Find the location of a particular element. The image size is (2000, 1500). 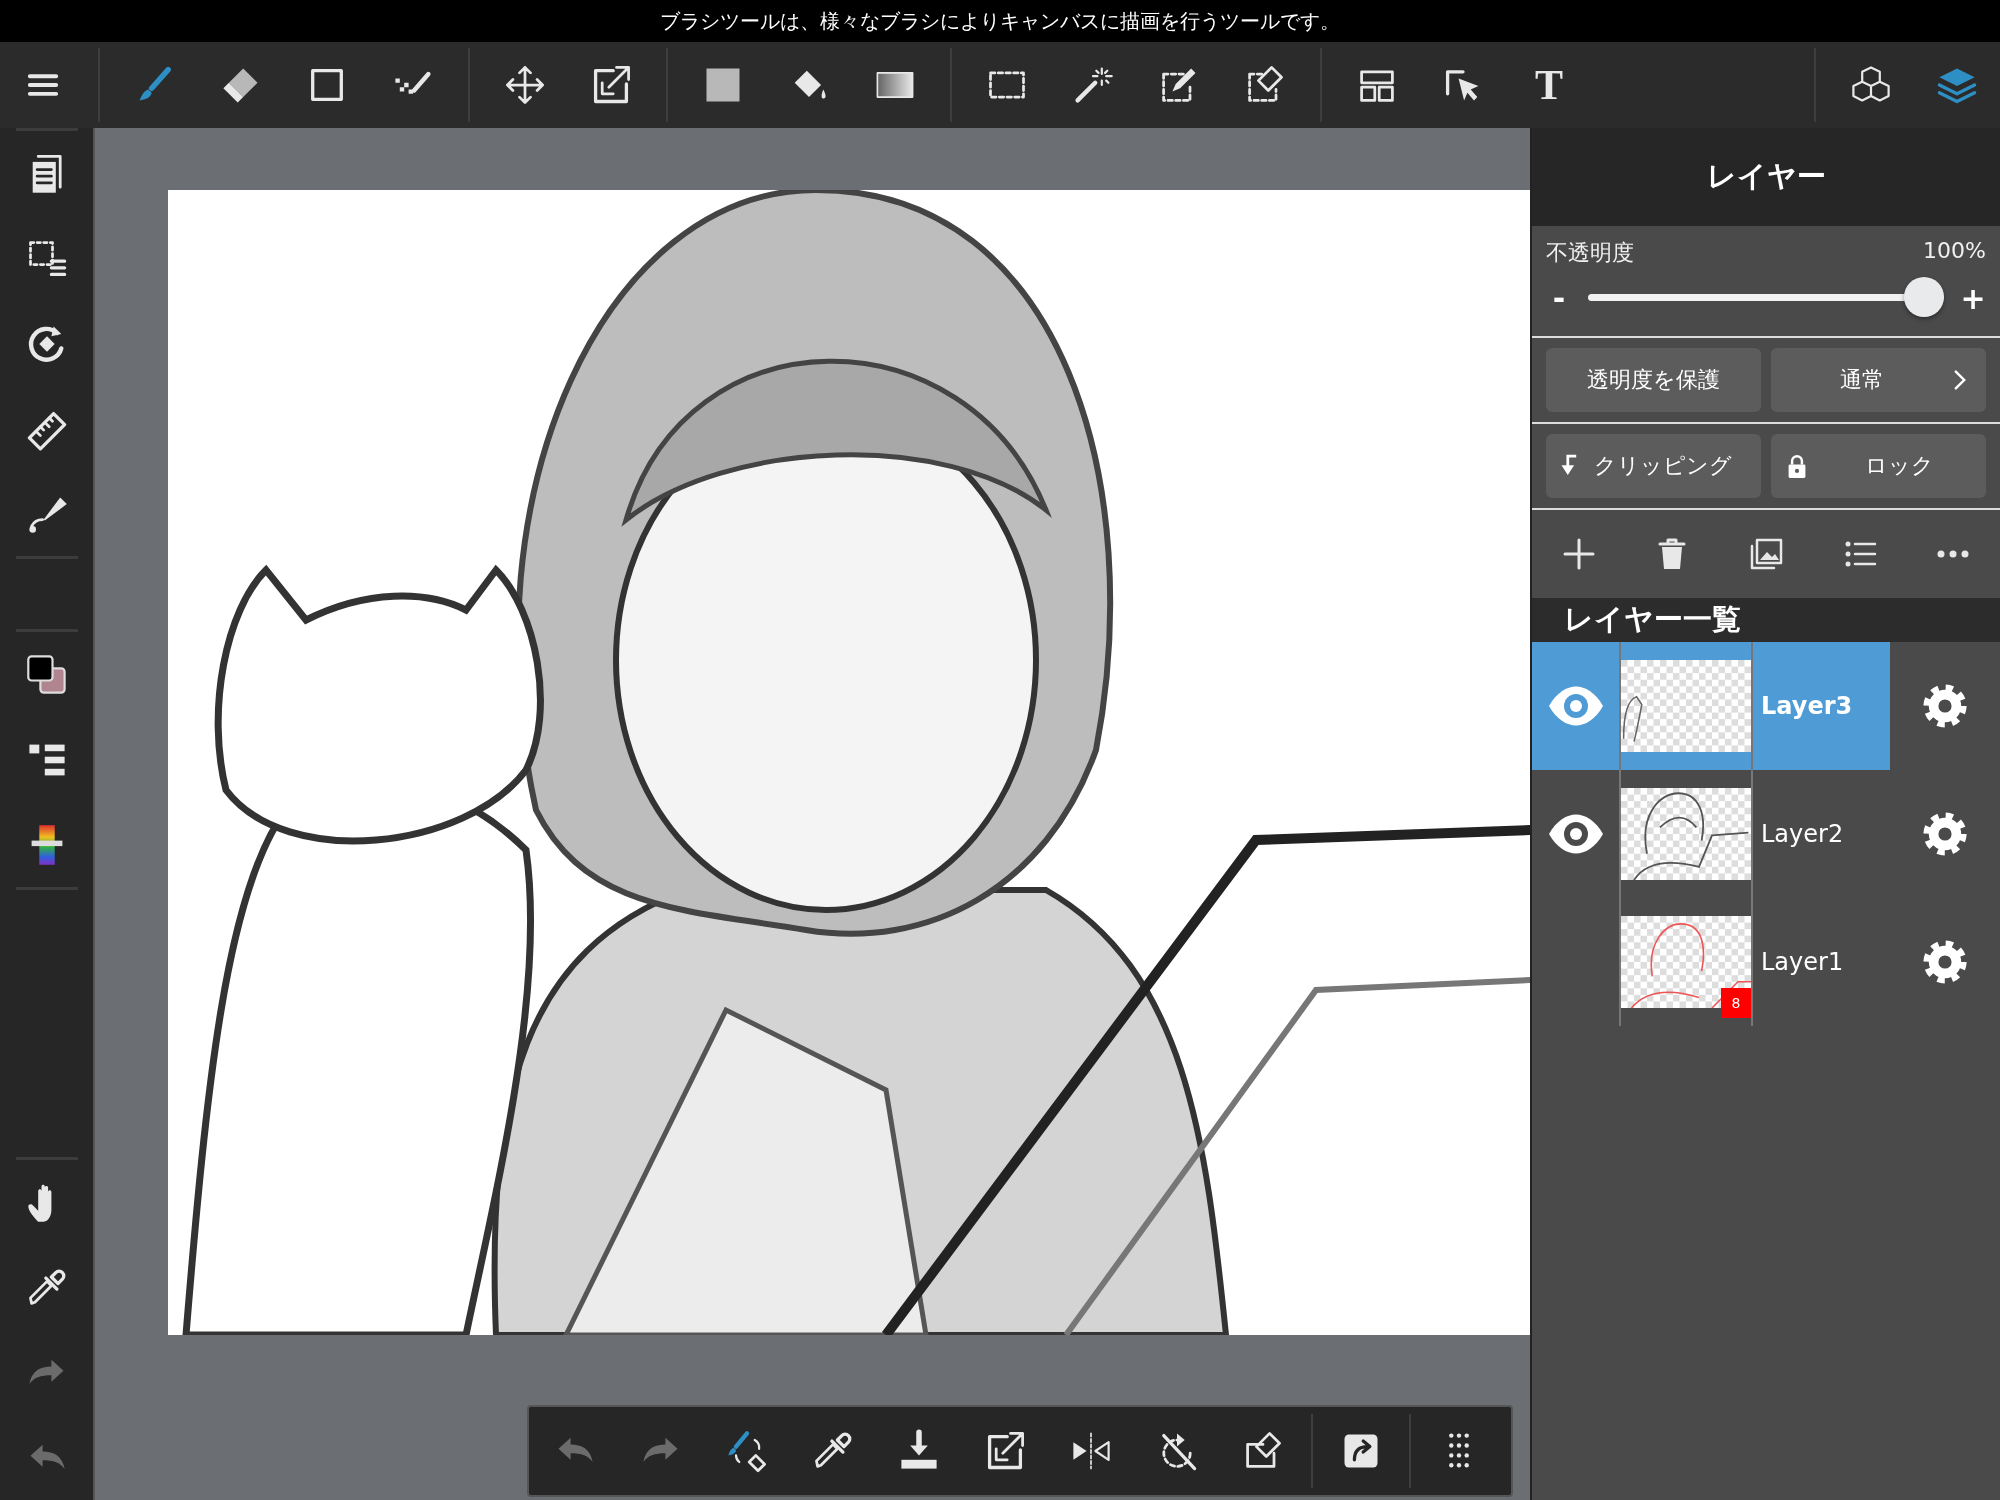

opacity-slider is located at coordinates (1766, 298).